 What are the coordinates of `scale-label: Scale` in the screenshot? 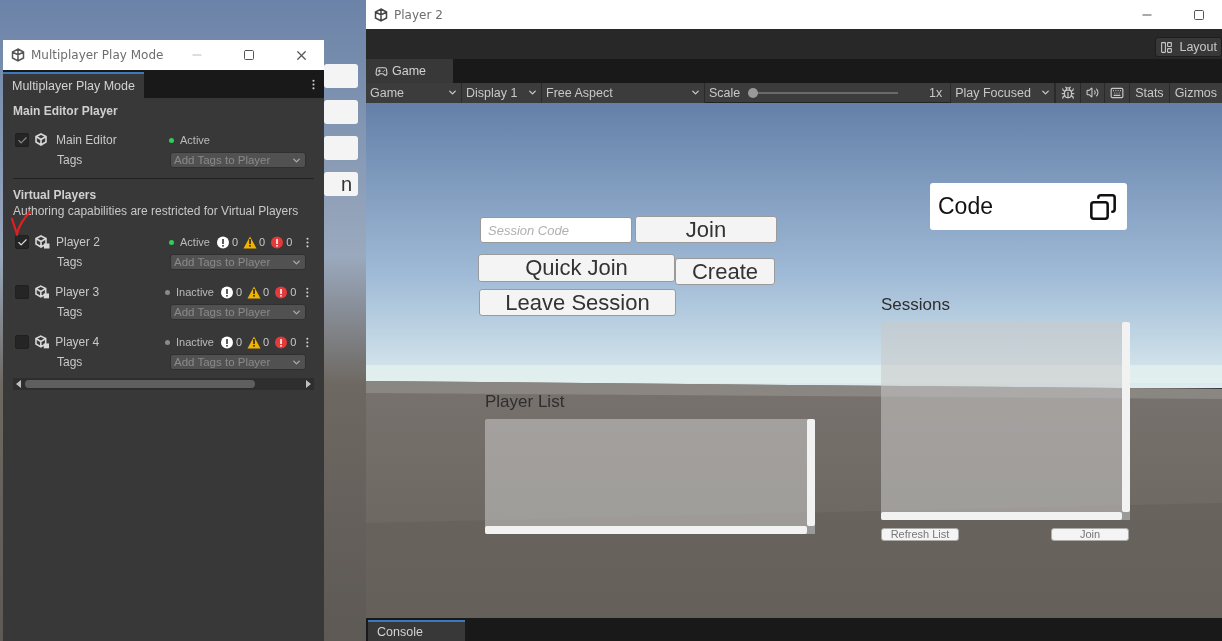 It's located at (725, 92).